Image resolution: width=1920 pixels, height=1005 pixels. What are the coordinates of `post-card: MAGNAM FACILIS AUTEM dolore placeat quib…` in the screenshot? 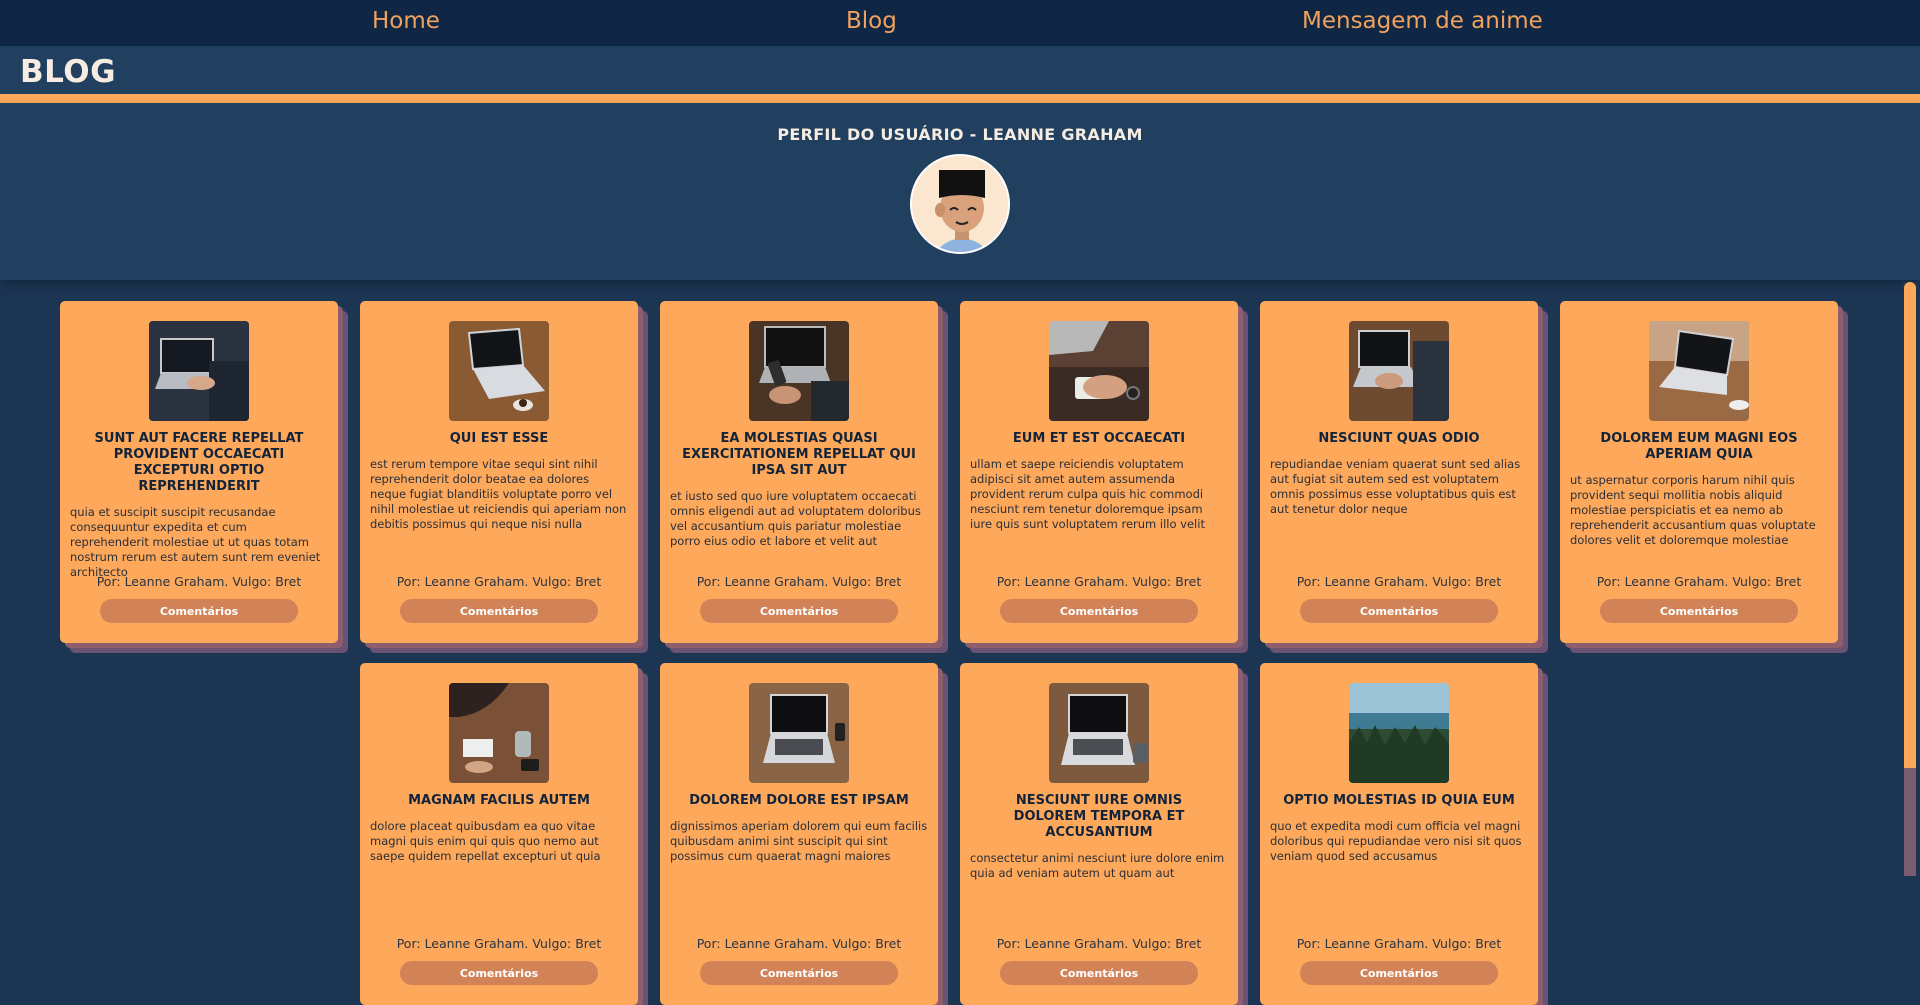 It's located at (499, 834).